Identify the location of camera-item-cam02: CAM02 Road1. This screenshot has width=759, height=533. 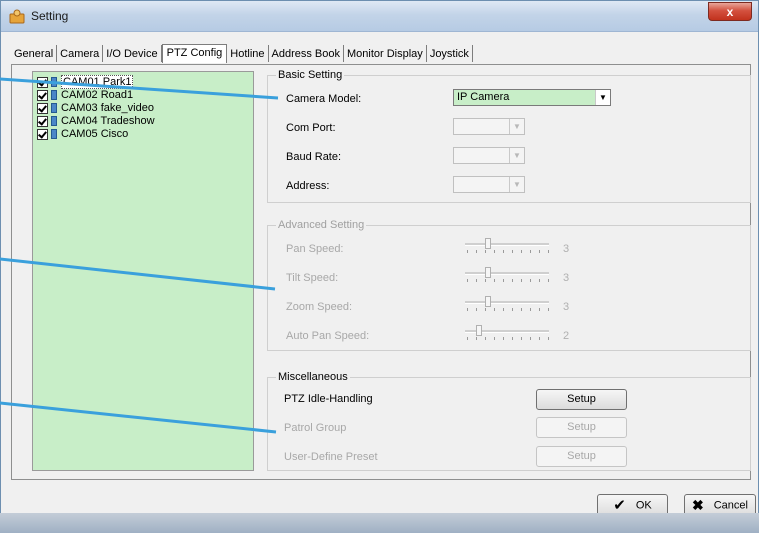
(85, 95).